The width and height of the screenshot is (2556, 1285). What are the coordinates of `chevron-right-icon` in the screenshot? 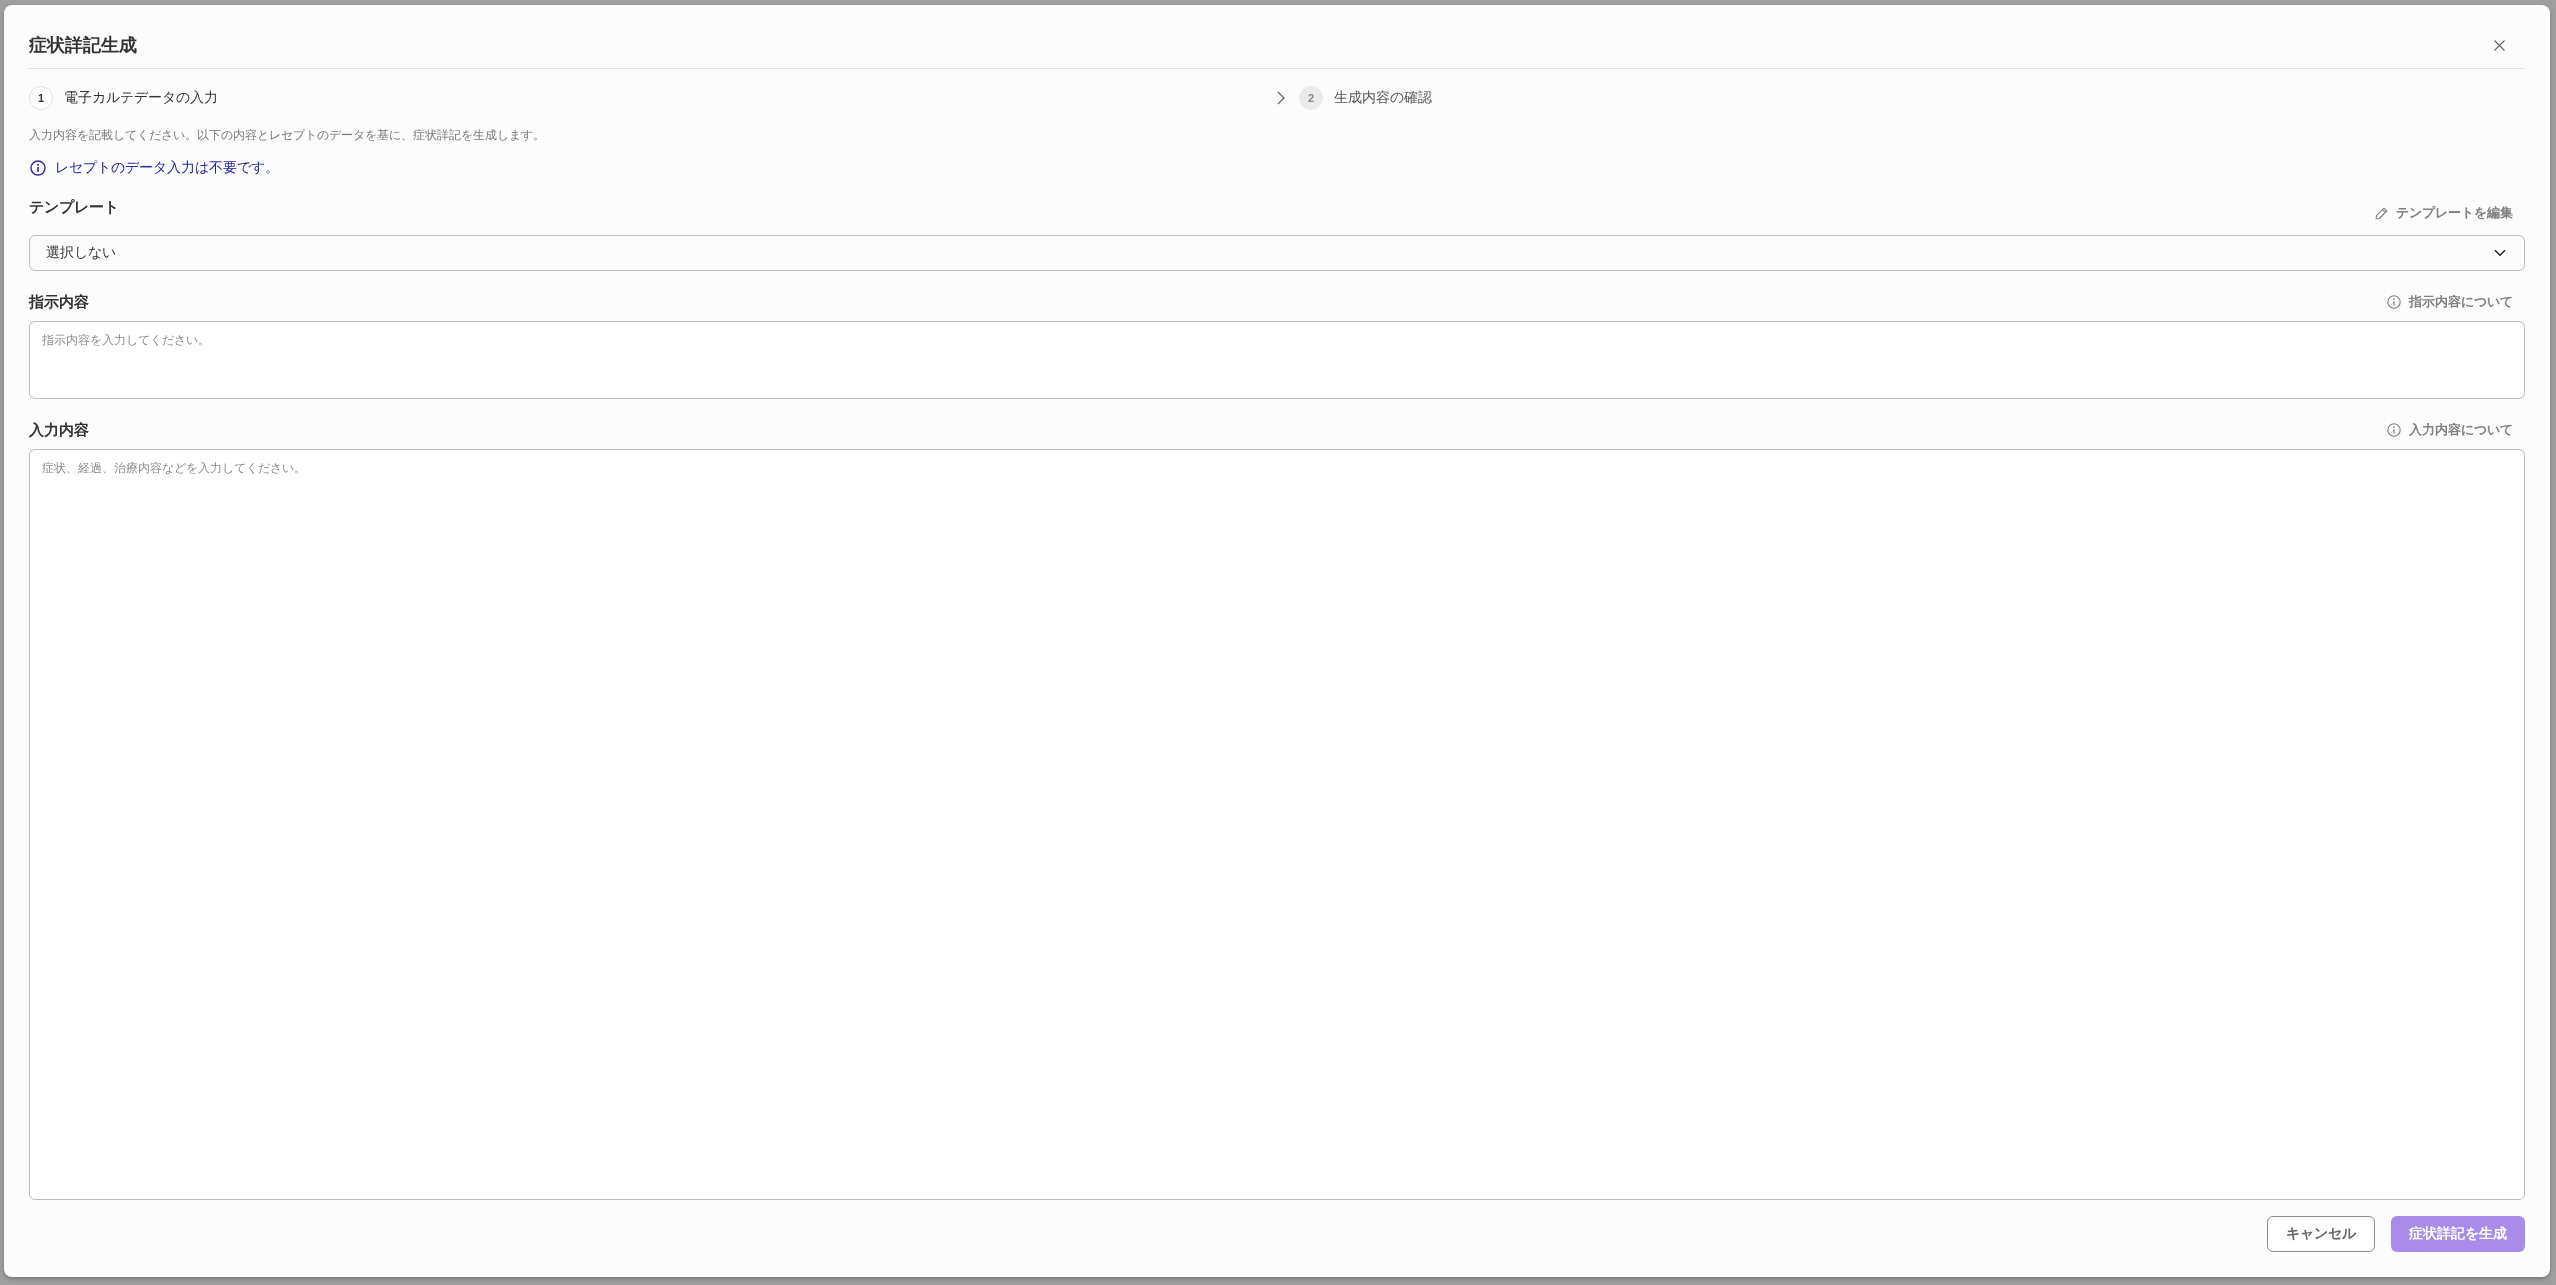 It's located at (1281, 98).